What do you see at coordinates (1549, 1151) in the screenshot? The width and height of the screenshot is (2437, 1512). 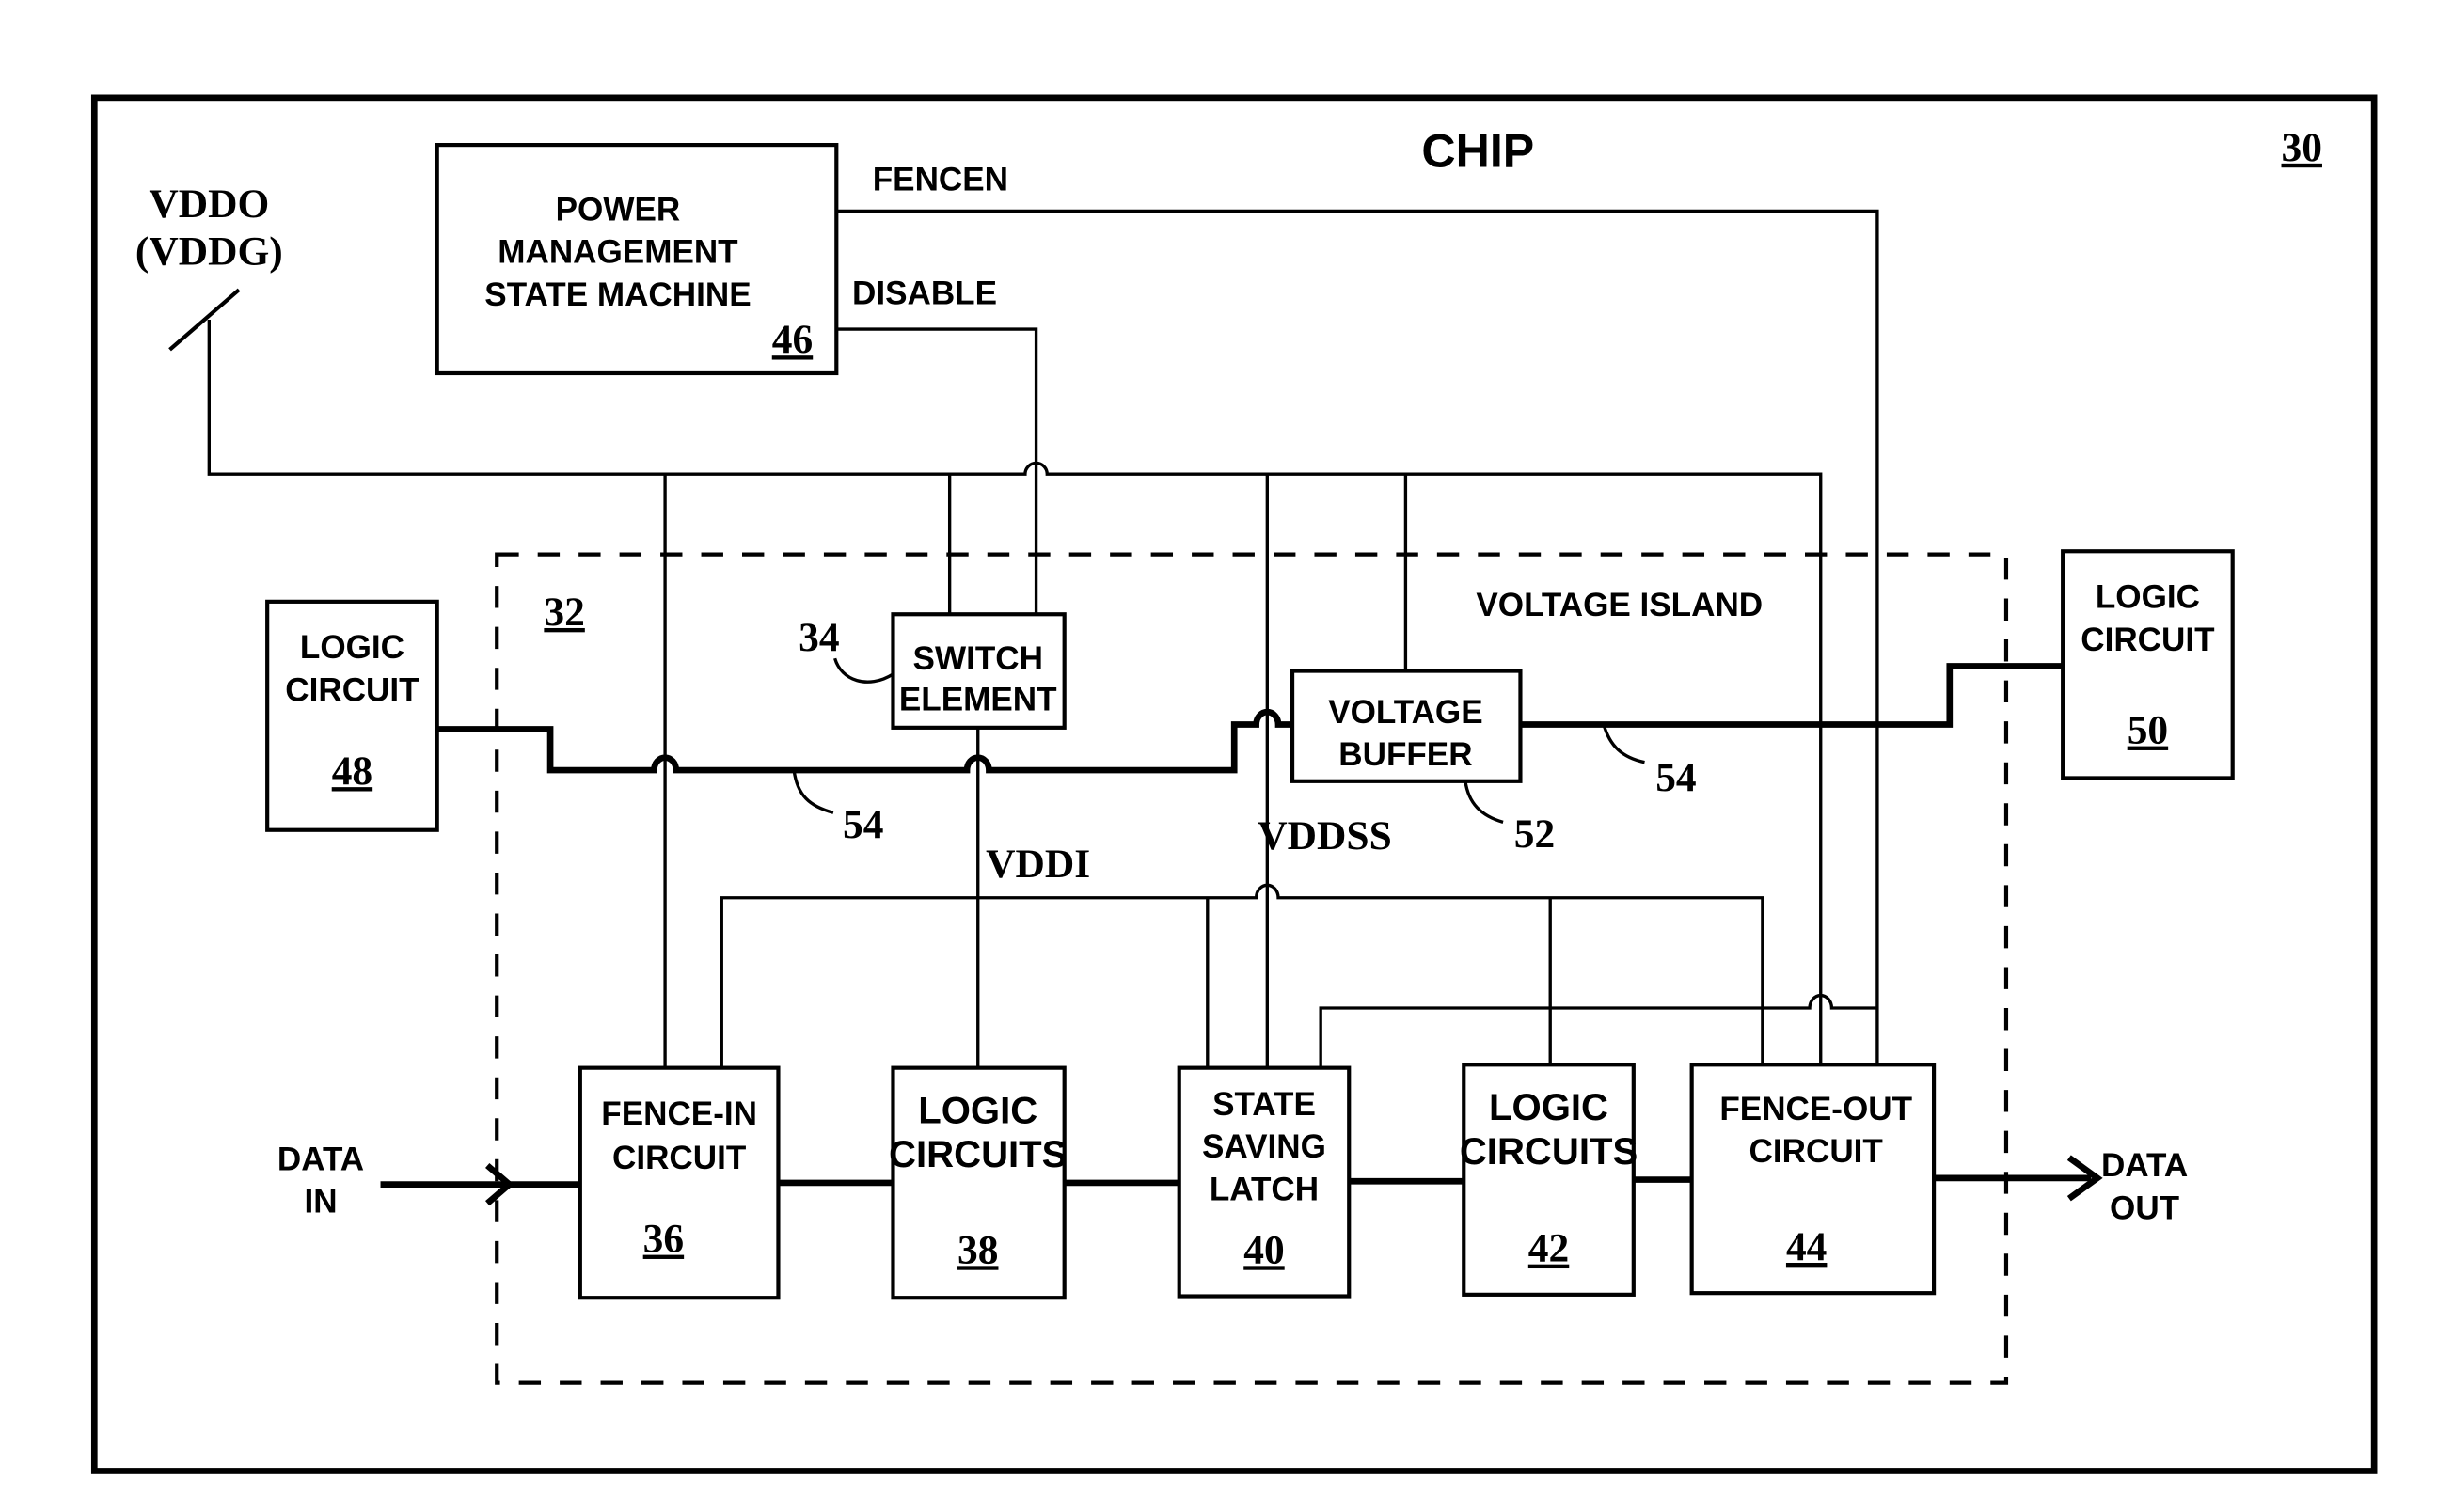 I see `logic-42-line2: CIRCUITS` at bounding box center [1549, 1151].